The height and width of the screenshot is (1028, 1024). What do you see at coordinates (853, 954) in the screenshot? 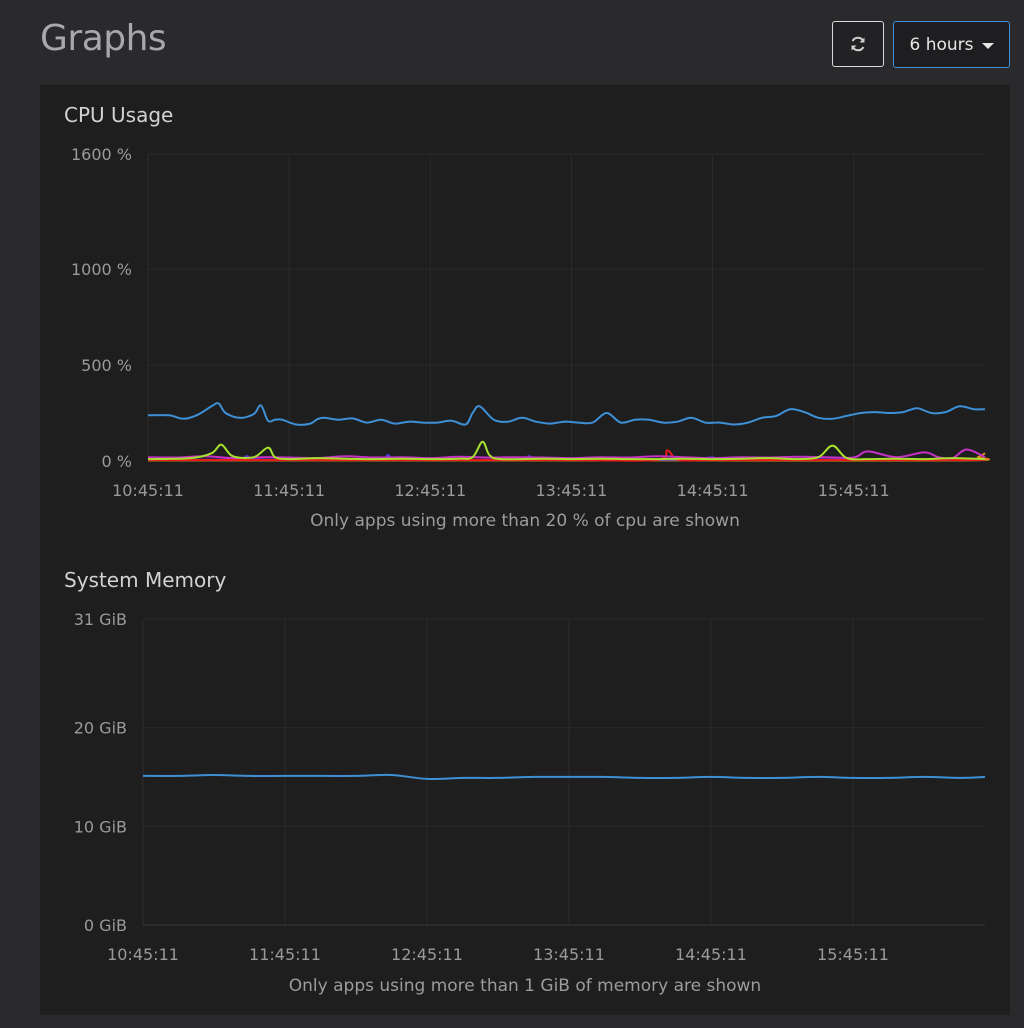
I see `memory-x-tick-label: 15:45:11` at bounding box center [853, 954].